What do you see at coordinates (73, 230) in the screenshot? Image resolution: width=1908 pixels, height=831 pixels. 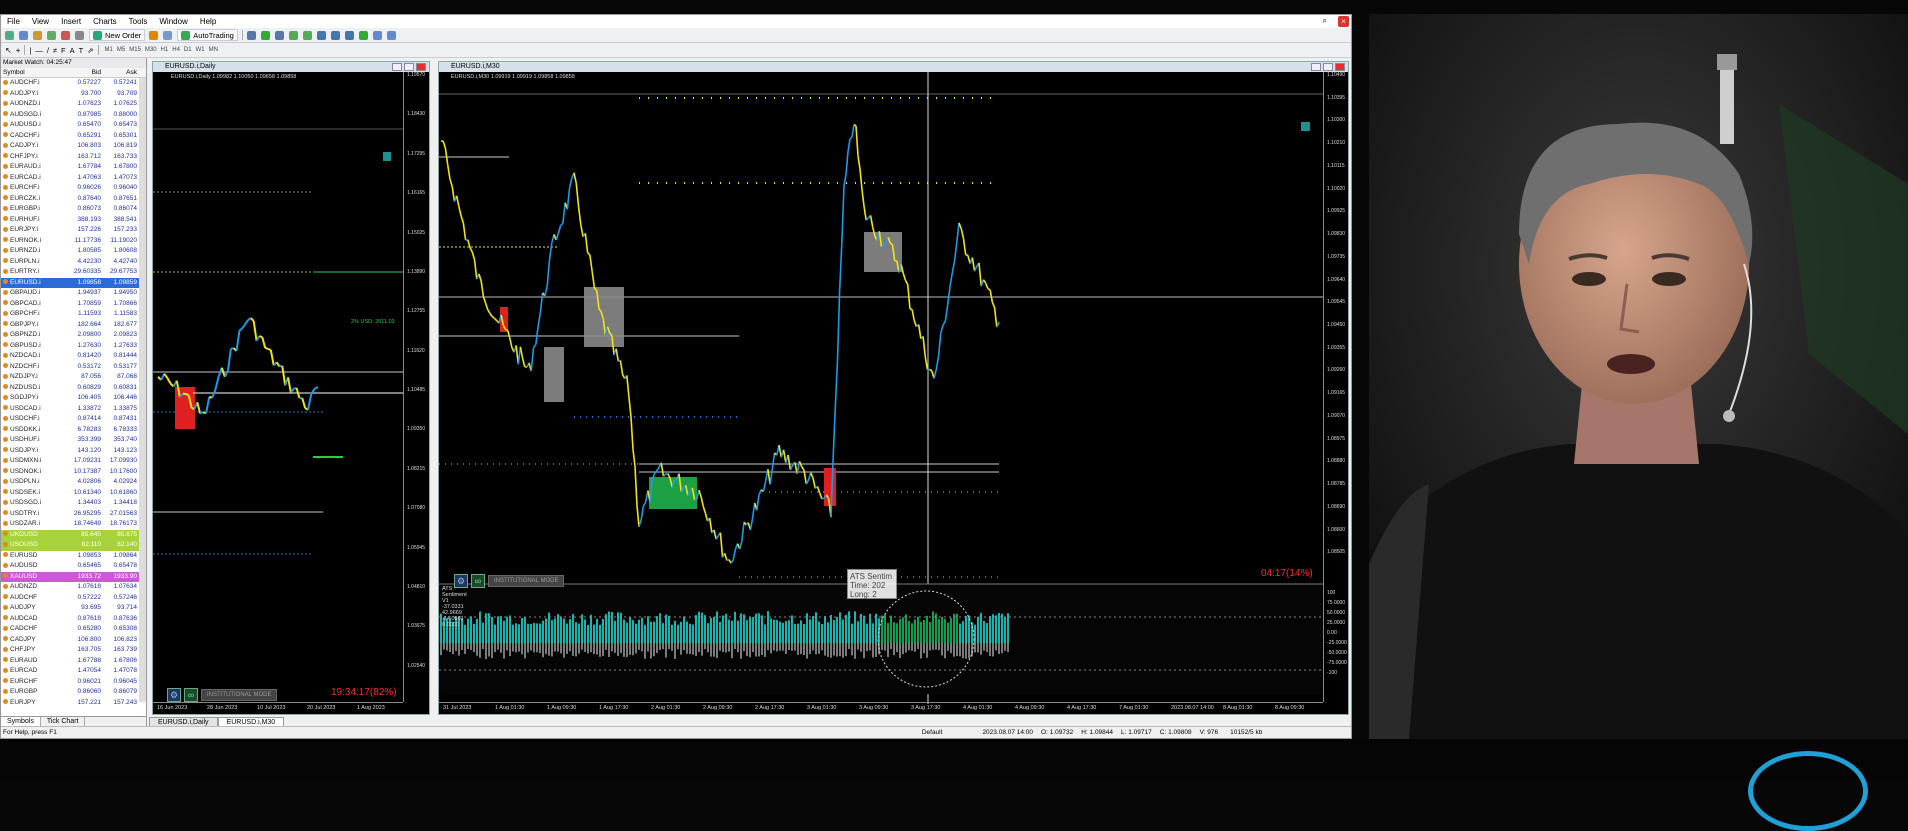 I see `market-watch-row: EURJPY.i157.226157.233` at bounding box center [73, 230].